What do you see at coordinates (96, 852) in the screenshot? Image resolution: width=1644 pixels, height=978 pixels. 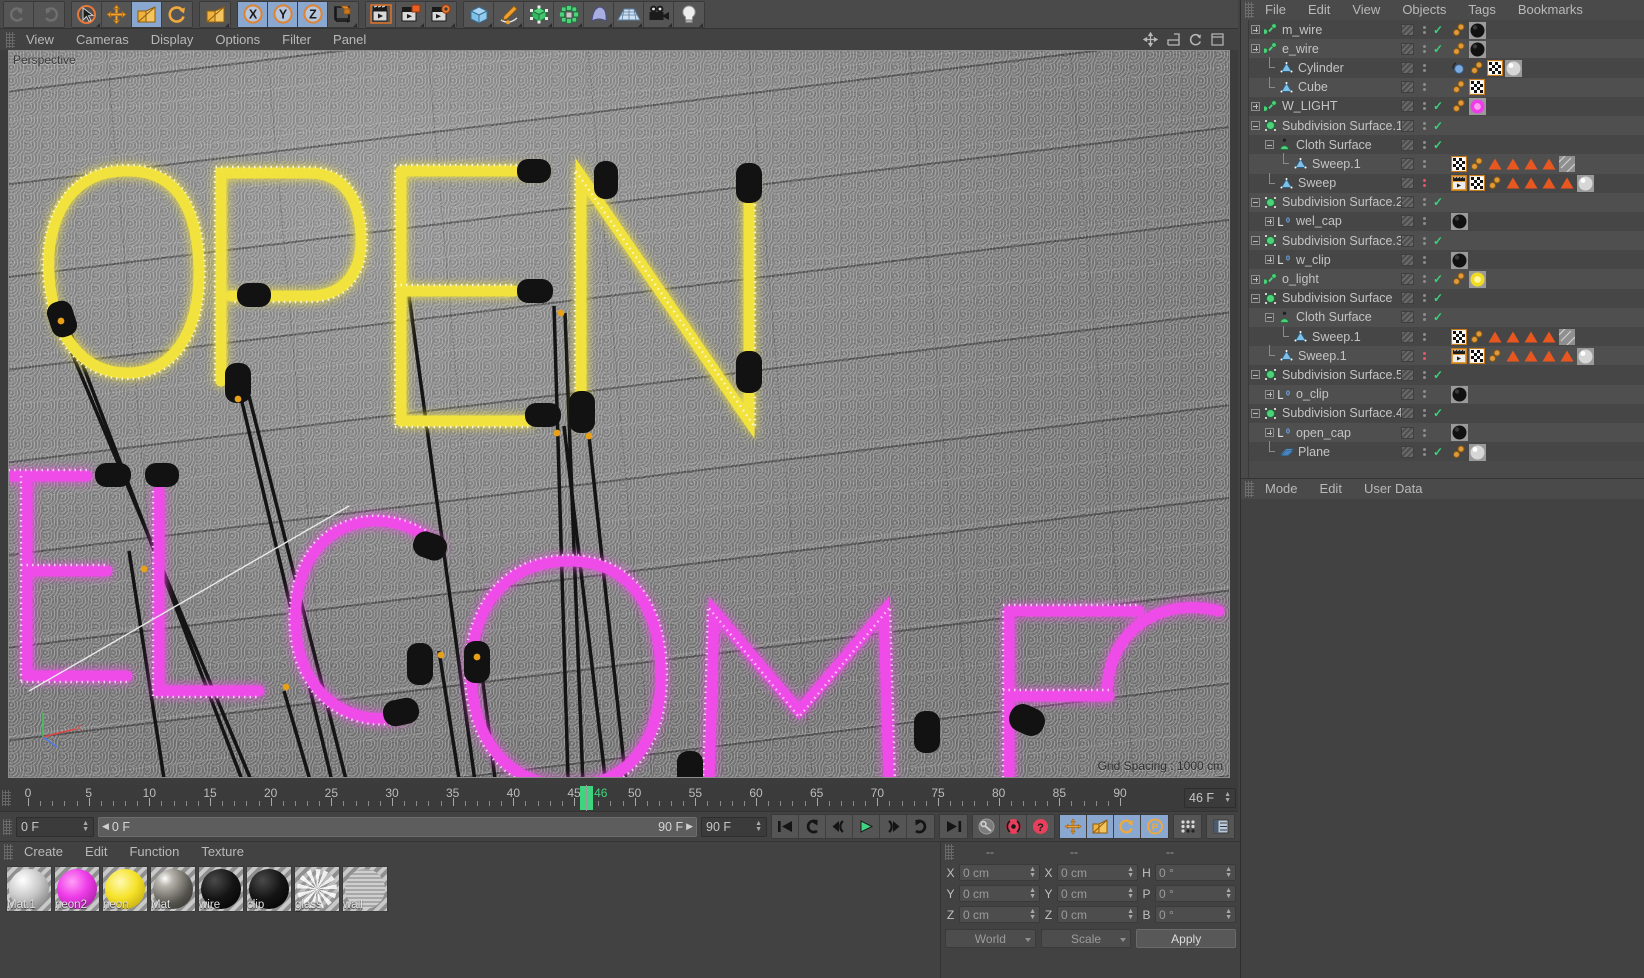 I see `mm-menu-edit: Edit` at bounding box center [96, 852].